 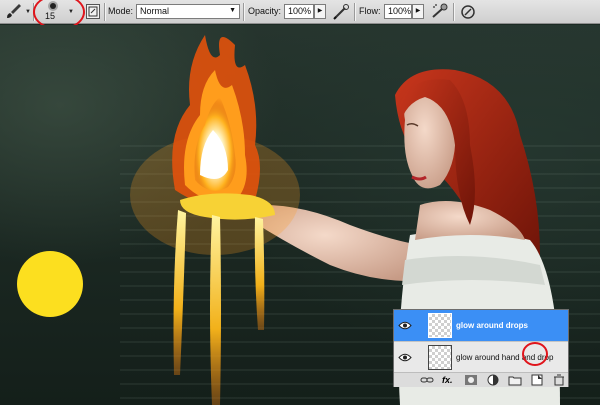 I want to click on pressure-opacity-icon, so click(x=341, y=12).